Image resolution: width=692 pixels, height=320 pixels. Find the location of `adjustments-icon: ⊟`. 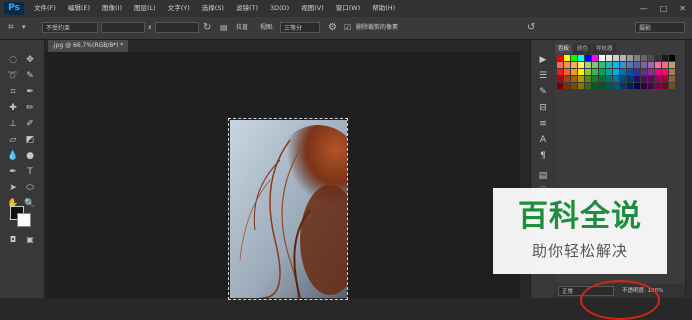

adjustments-icon: ⊟ is located at coordinates (543, 108).